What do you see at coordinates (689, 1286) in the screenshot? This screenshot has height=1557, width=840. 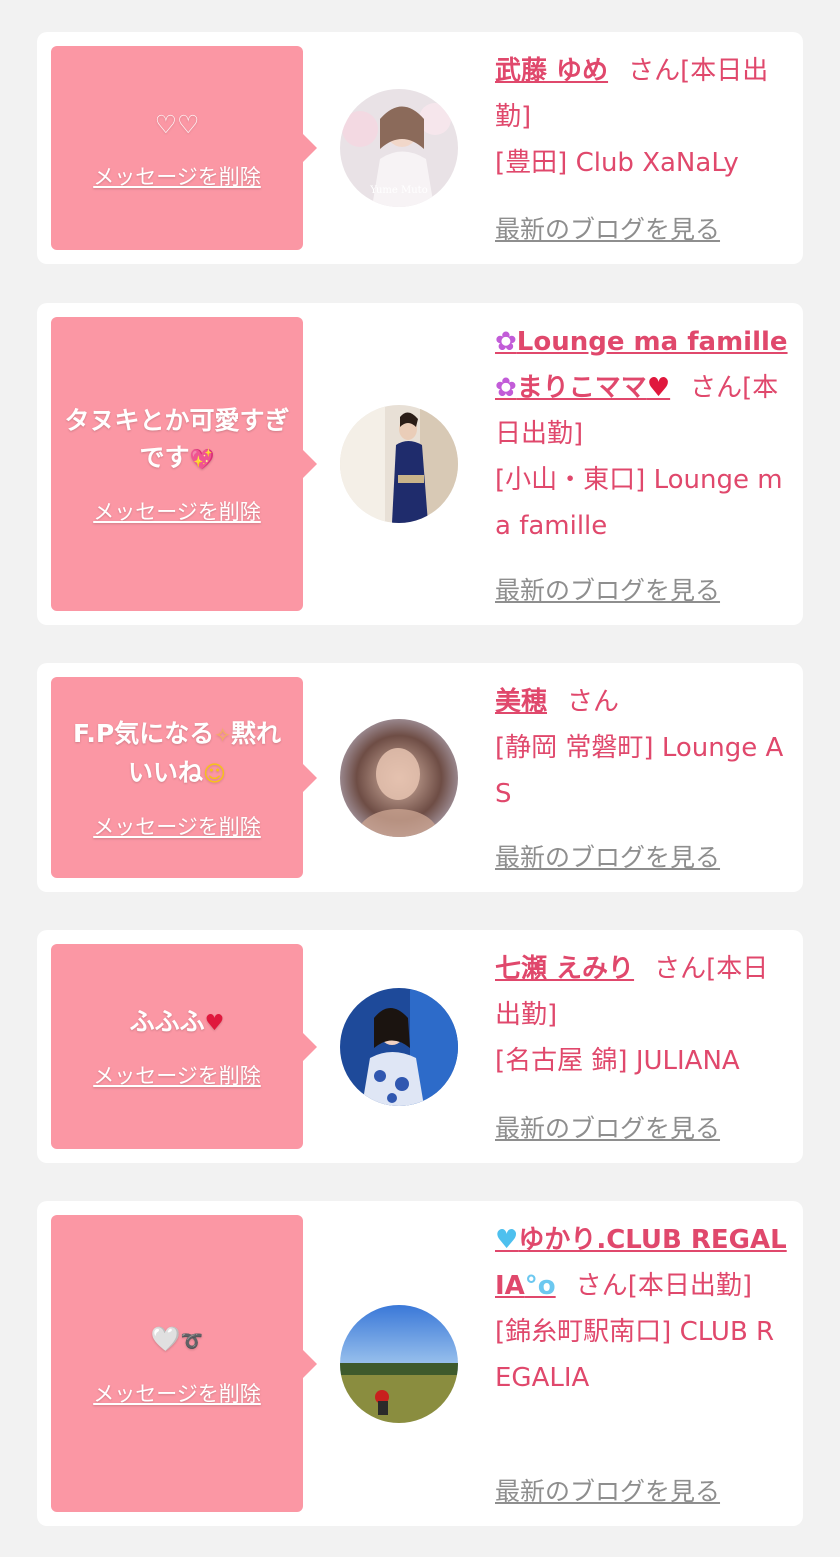 I see `attendance-status: [本日出勤]` at bounding box center [689, 1286].